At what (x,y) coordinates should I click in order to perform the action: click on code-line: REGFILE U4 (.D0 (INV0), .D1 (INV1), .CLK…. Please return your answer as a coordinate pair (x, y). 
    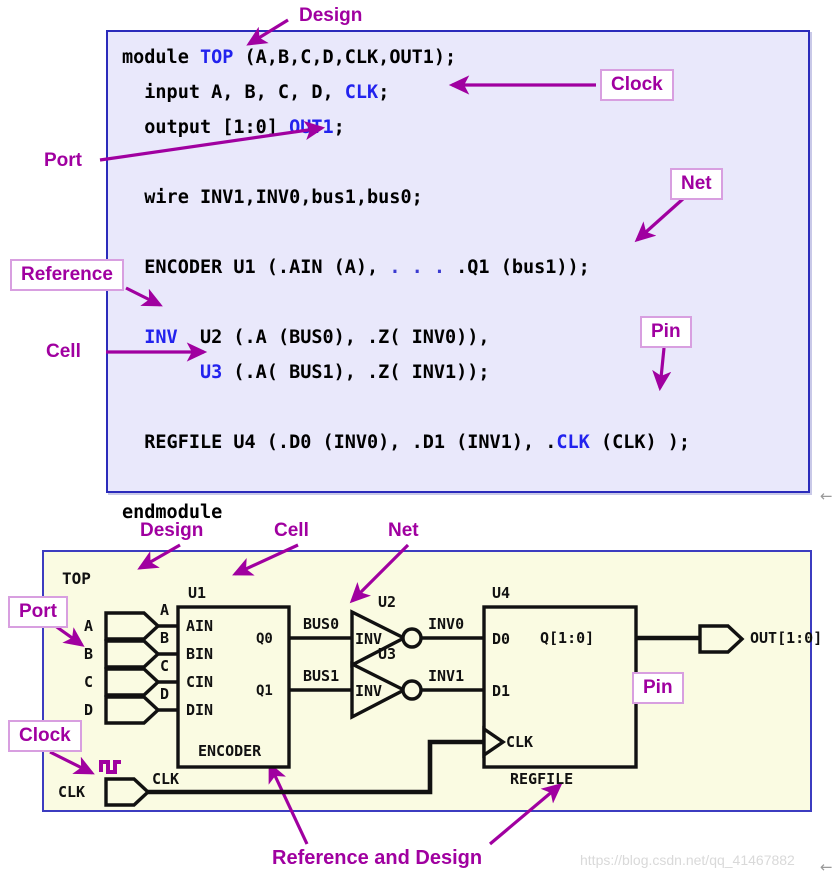
    Looking at the image, I should click on (406, 442).